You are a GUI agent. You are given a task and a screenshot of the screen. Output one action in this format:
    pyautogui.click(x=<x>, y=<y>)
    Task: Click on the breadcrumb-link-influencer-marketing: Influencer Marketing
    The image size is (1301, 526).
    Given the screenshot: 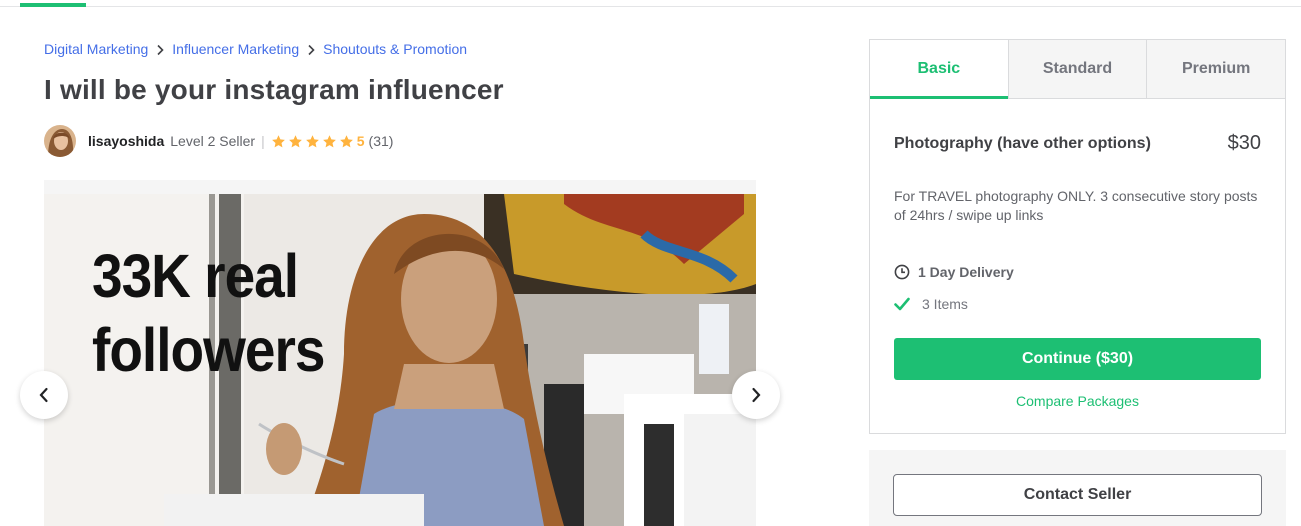 What is the action you would take?
    pyautogui.click(x=235, y=49)
    